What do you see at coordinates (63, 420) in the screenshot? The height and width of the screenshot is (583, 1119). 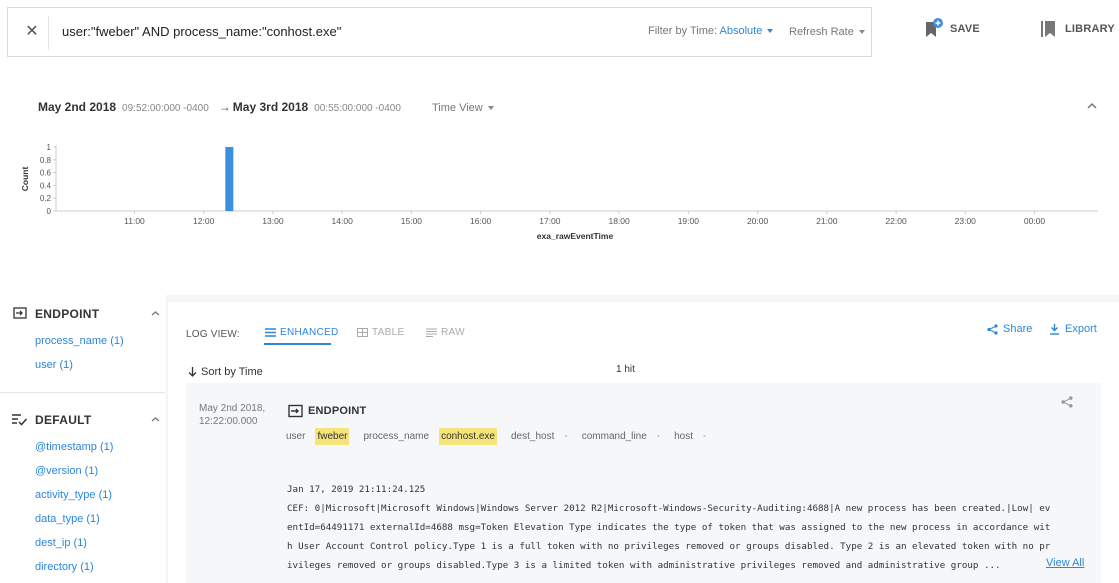 I see `sidebar-section-title: DEFAULT` at bounding box center [63, 420].